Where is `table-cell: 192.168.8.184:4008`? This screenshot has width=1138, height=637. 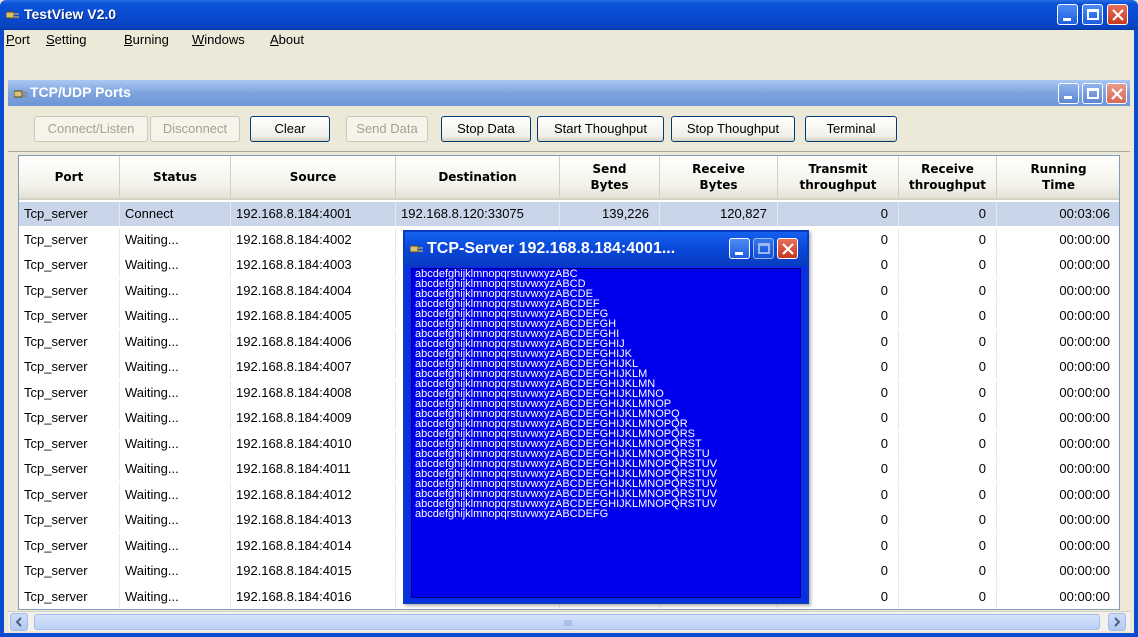
table-cell: 192.168.8.184:4008 is located at coordinates (313, 392).